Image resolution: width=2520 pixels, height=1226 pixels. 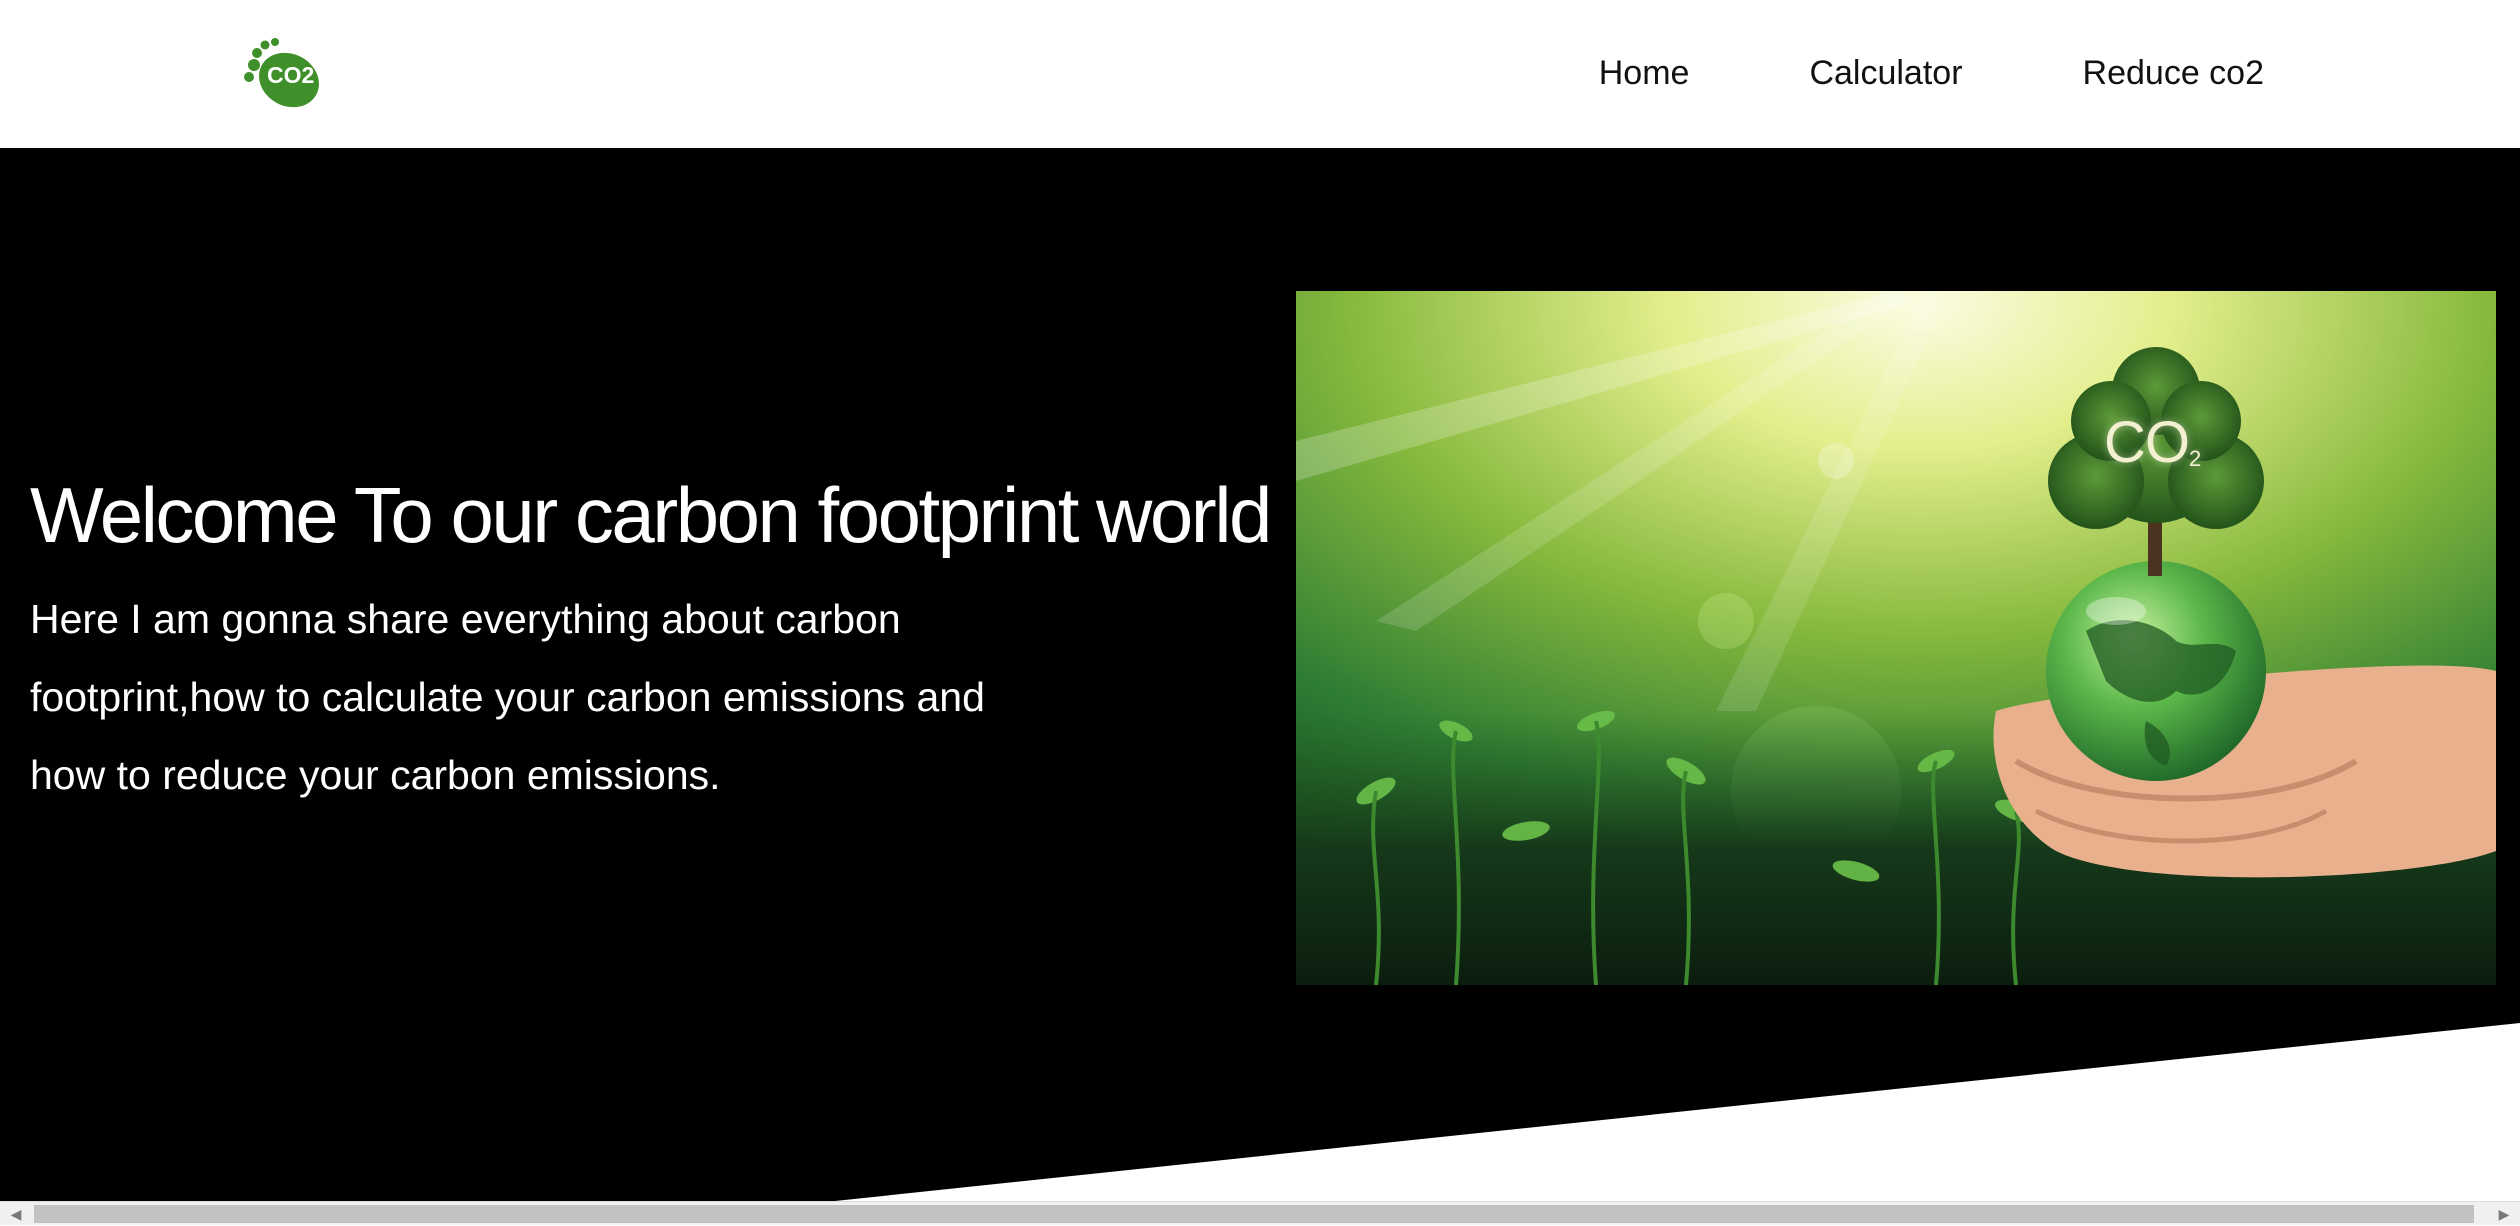 What do you see at coordinates (2173, 73) in the screenshot?
I see `nav-link-reduce-co2: Reduce co2` at bounding box center [2173, 73].